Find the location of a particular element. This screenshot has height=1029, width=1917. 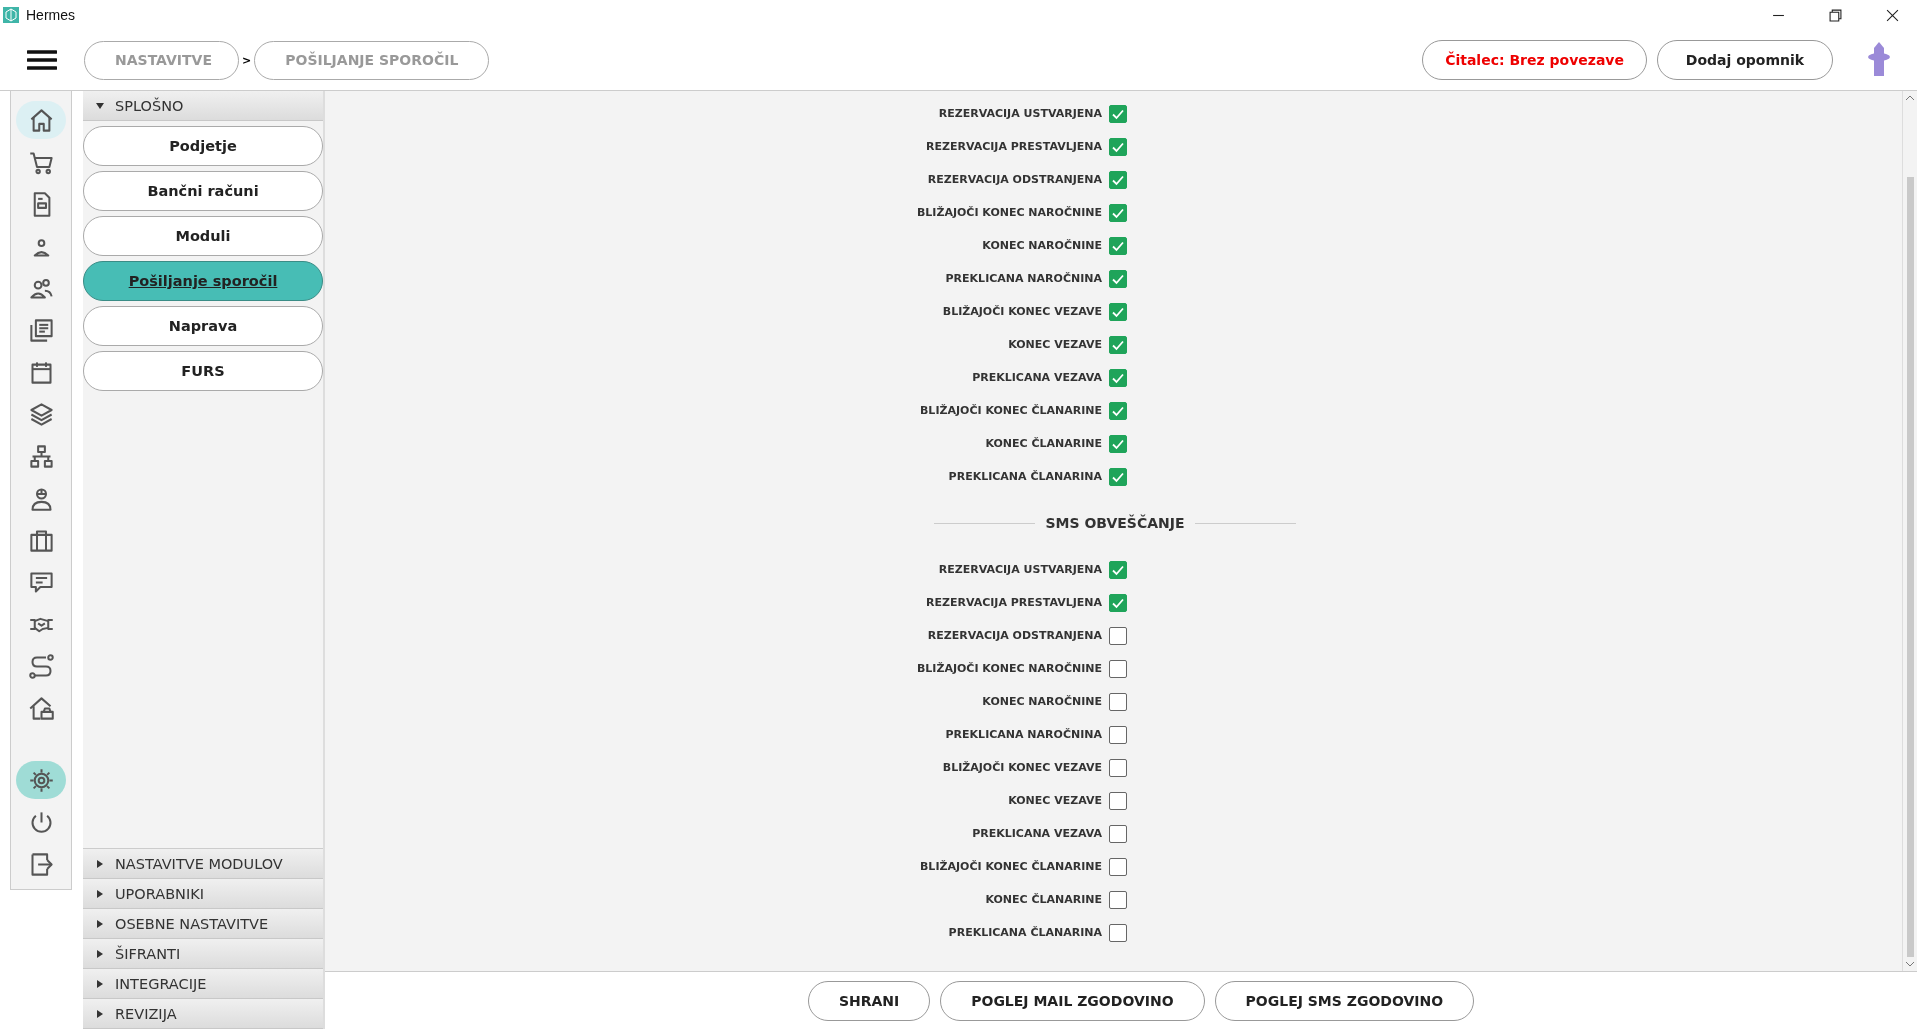

section-header: ŠIFRANTI is located at coordinates (203, 954).